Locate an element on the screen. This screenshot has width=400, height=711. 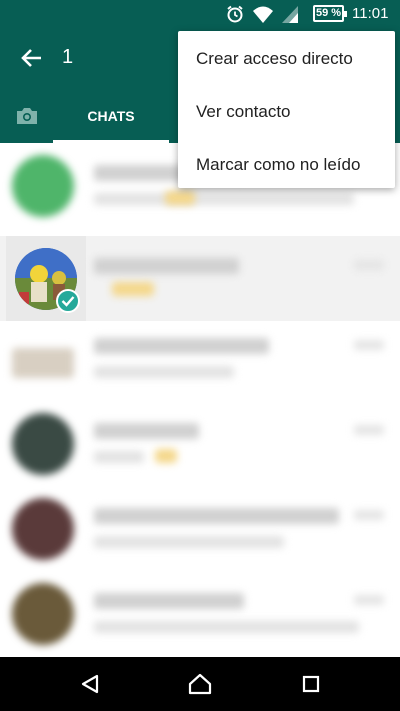
navigation-bar is located at coordinates (200, 684).